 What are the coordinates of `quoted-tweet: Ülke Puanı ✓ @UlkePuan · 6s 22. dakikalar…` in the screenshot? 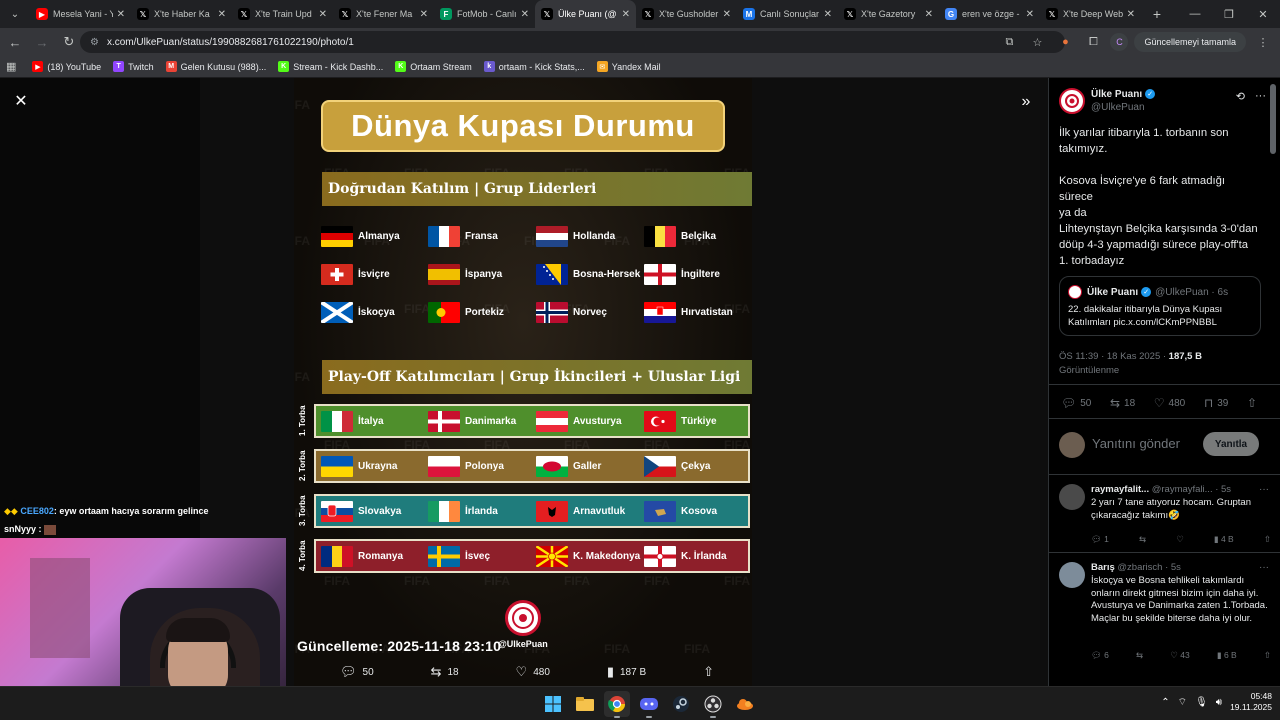 It's located at (1160, 306).